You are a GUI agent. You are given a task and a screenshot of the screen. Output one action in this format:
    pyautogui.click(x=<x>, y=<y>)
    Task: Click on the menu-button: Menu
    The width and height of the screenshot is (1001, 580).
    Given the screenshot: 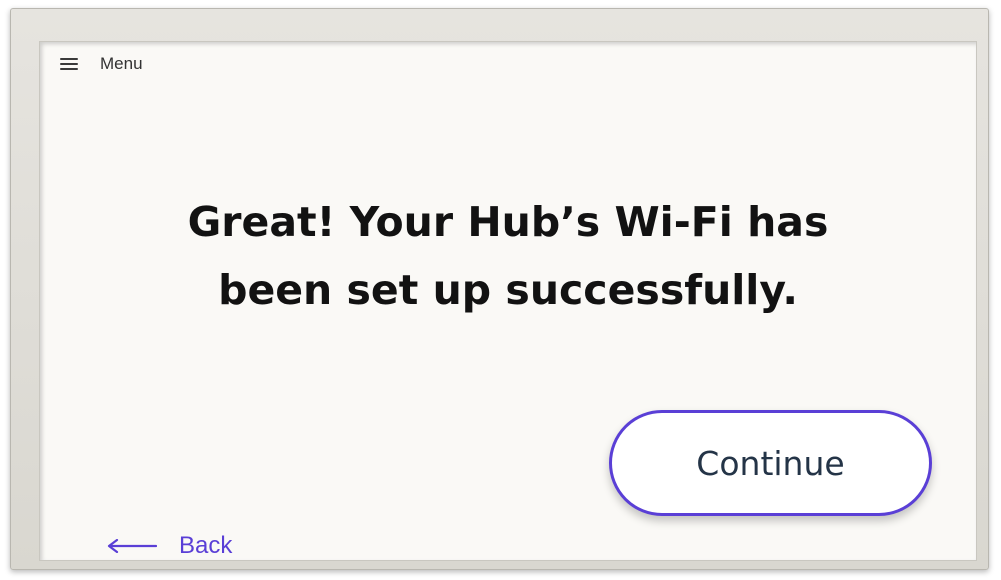 What is the action you would take?
    pyautogui.click(x=101, y=64)
    